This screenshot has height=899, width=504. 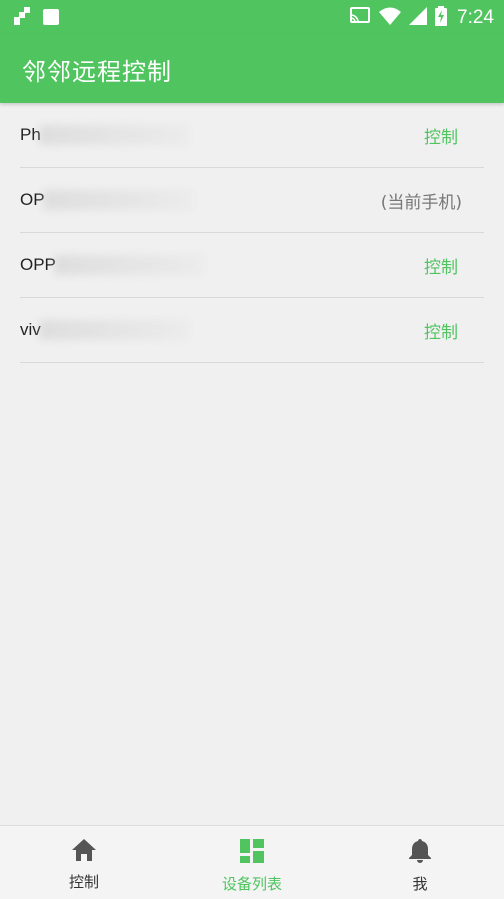 I want to click on page-title: 邻邻远程控制, so click(x=97, y=72).